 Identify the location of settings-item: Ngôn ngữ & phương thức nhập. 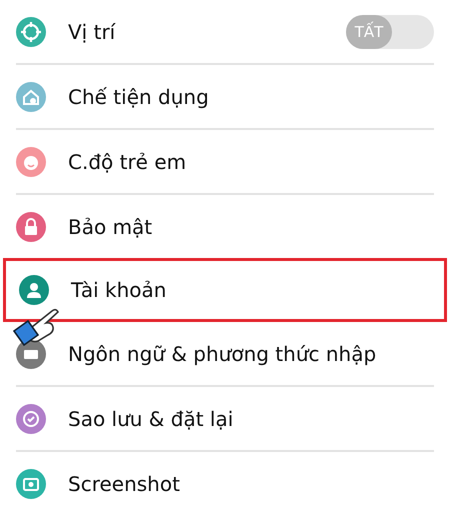
(222, 354).